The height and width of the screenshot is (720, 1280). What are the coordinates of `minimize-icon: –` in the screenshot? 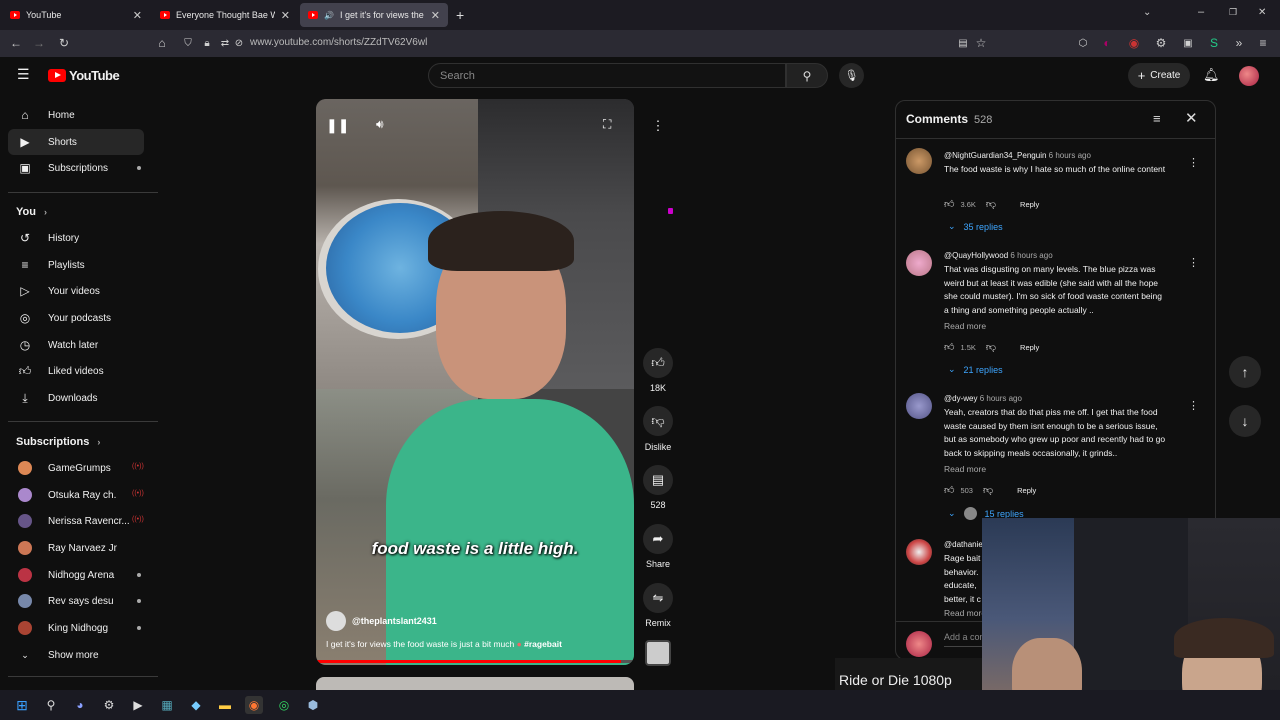 It's located at (1201, 12).